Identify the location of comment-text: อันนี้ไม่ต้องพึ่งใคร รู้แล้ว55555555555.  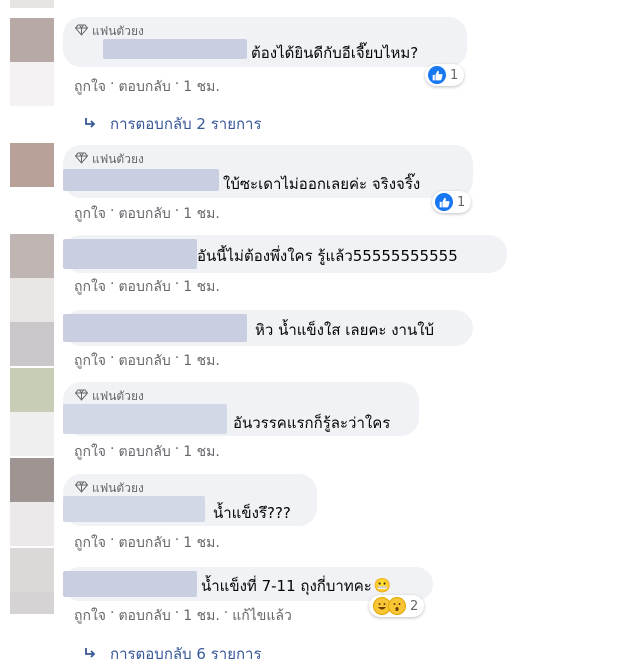
(327, 256).